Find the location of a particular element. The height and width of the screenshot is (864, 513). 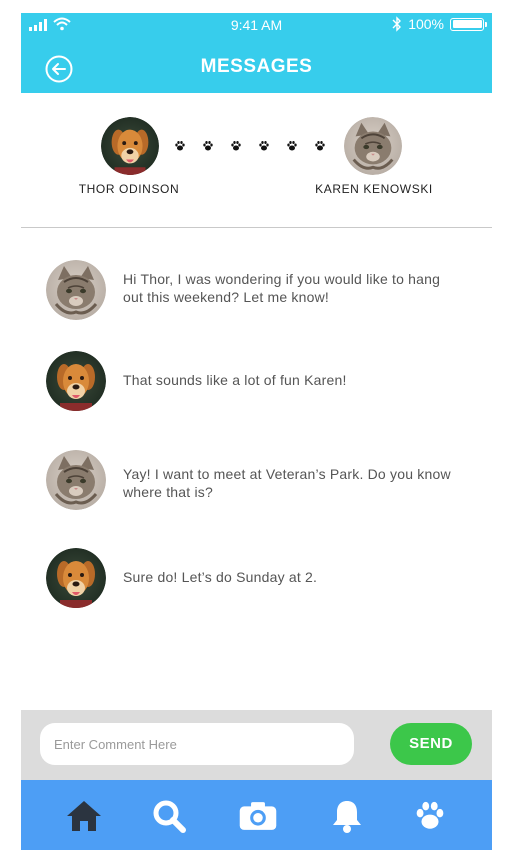

battery-icon is located at coordinates (468, 24).